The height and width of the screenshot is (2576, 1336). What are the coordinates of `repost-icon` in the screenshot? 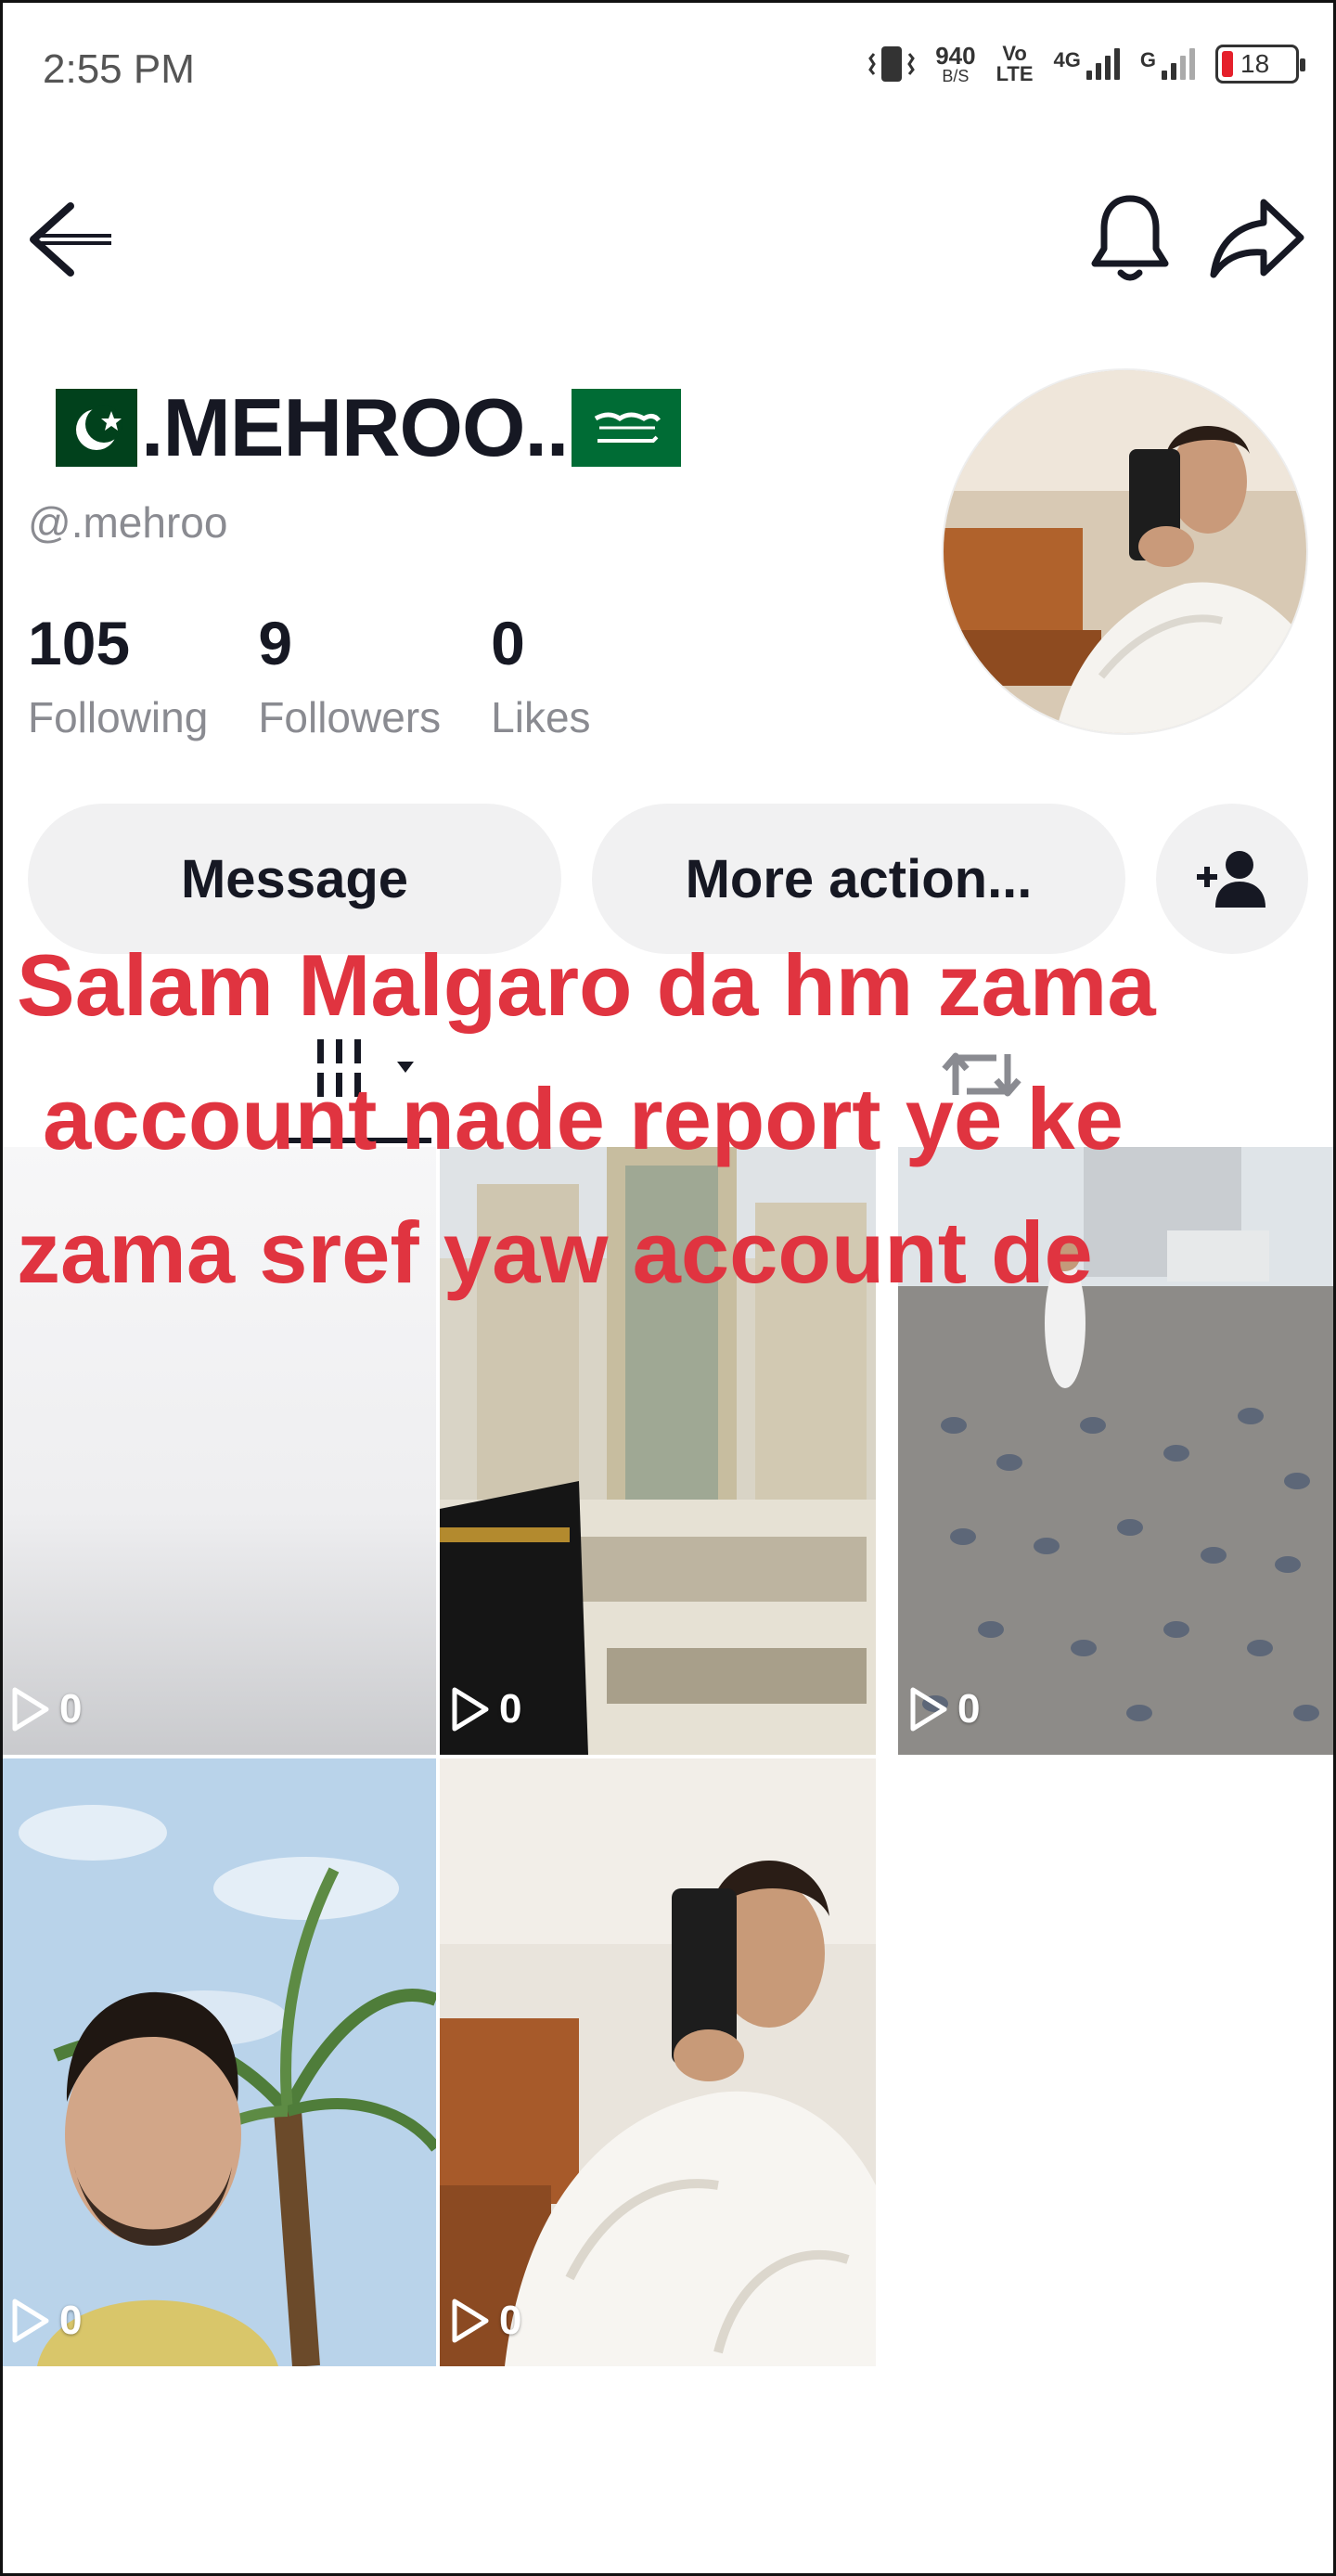 It's located at (981, 1074).